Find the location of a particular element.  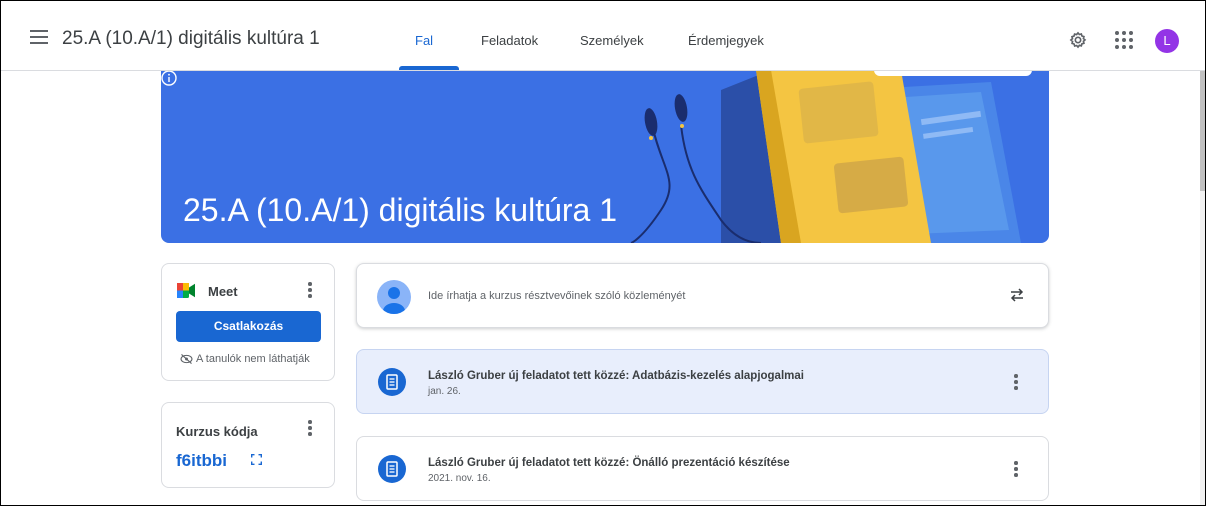

class-code-more-icon is located at coordinates (310, 428).